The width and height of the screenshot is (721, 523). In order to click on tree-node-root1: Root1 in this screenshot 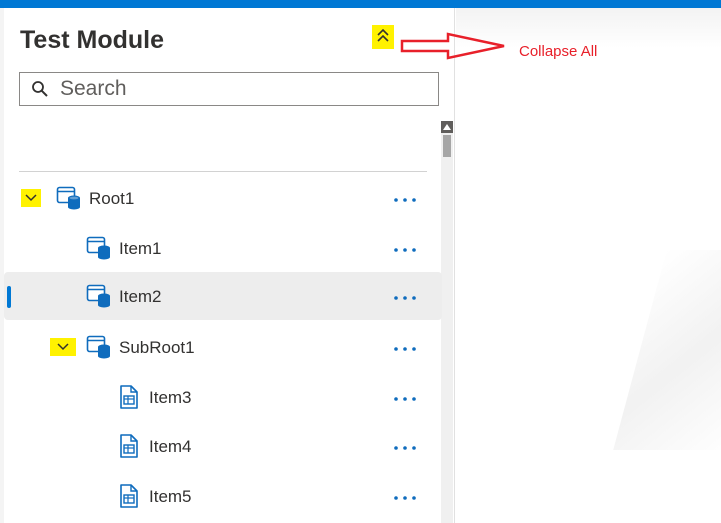, I will do `click(223, 198)`.